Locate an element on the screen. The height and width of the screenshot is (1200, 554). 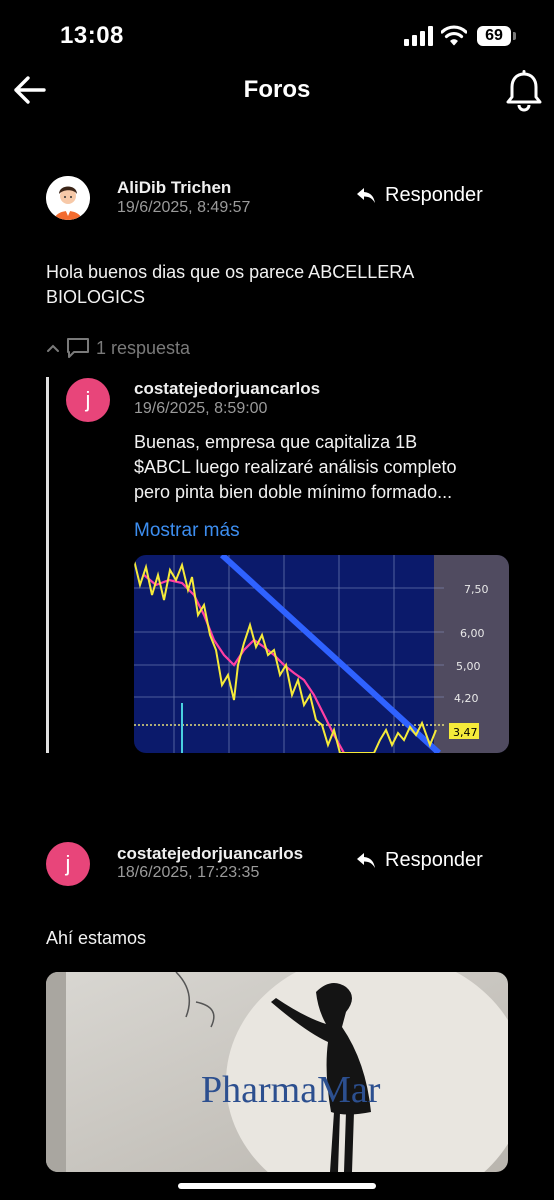
user-avatar-icon is located at coordinates (68, 198).